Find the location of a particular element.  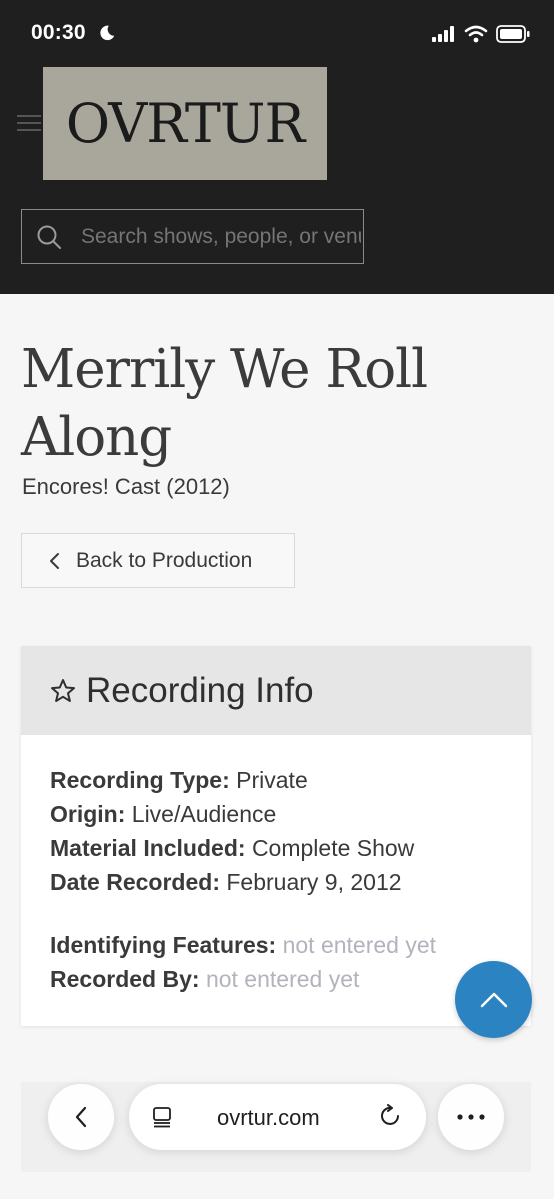

info-row-identifying-features: Identifying Features: not entered yet is located at coordinates (243, 945).